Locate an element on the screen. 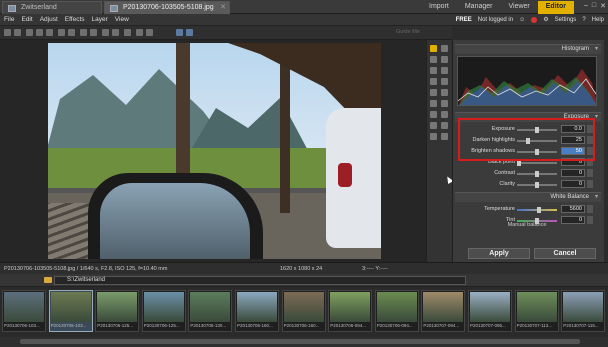 The width and height of the screenshot is (608, 347). gear-icon: ⚙ is located at coordinates (545, 19).